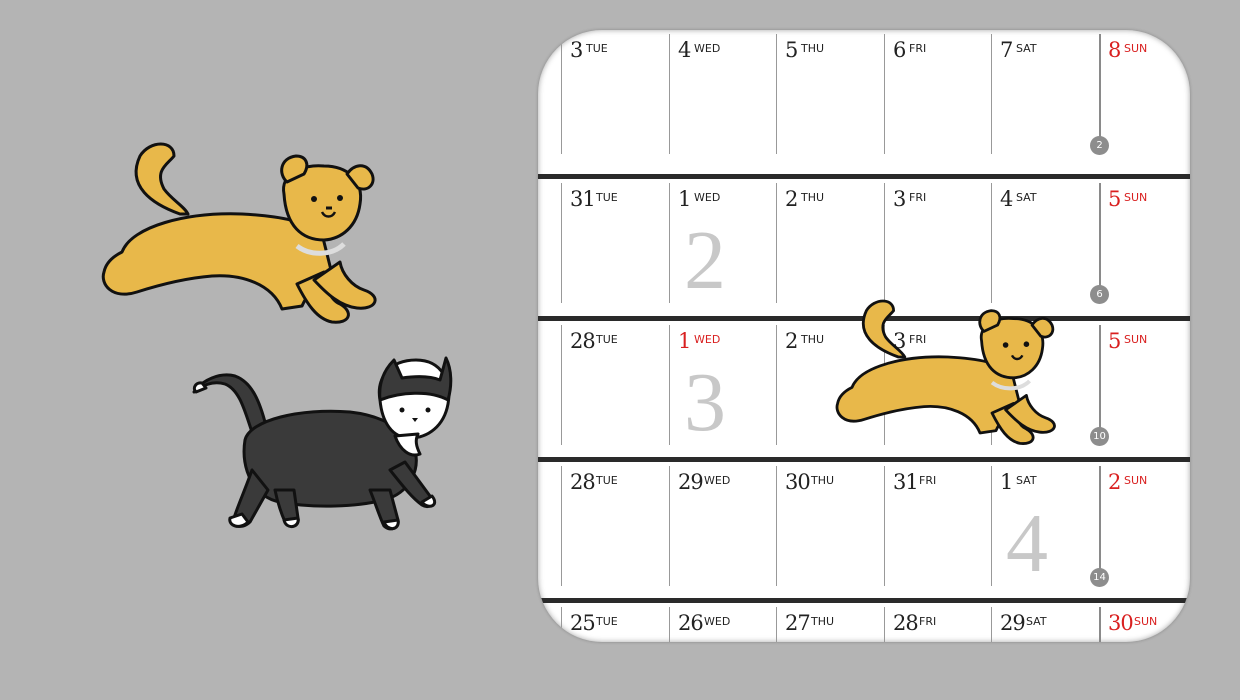 This screenshot has width=1240, height=700. Describe the element at coordinates (806, 92) in the screenshot. I see `calendar-day-cell: 5 THU` at that location.